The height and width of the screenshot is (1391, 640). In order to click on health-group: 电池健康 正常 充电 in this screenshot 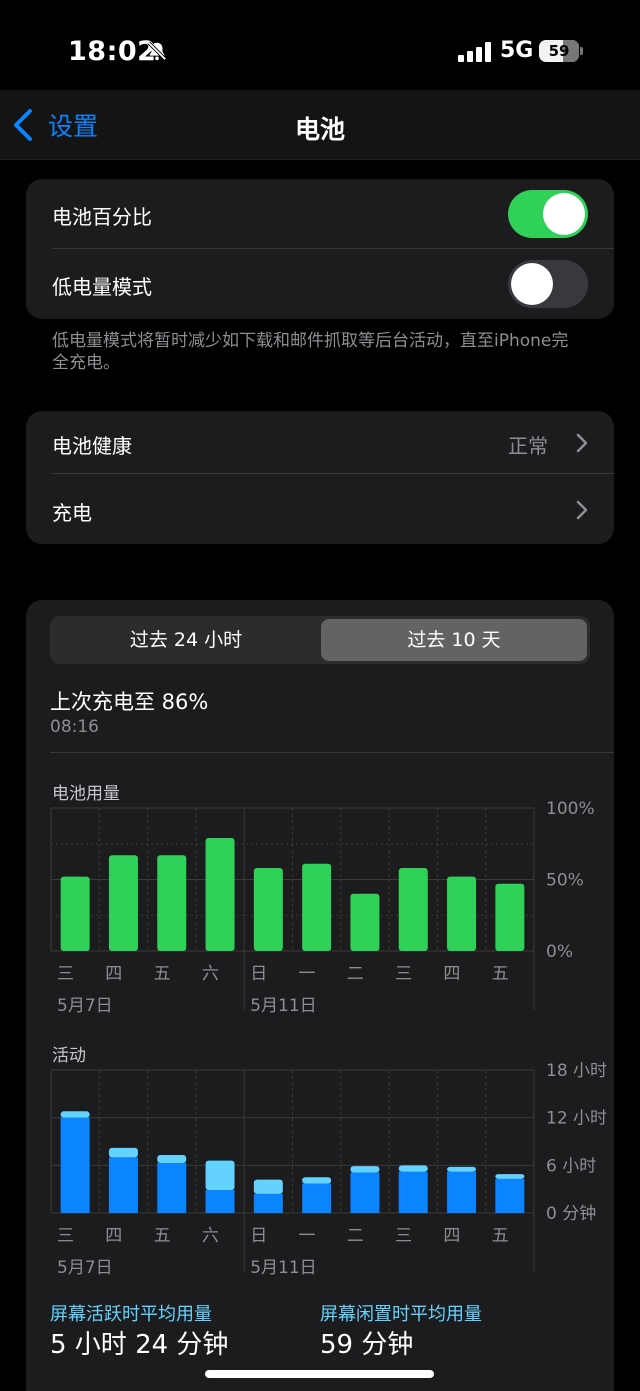, I will do `click(320, 477)`.